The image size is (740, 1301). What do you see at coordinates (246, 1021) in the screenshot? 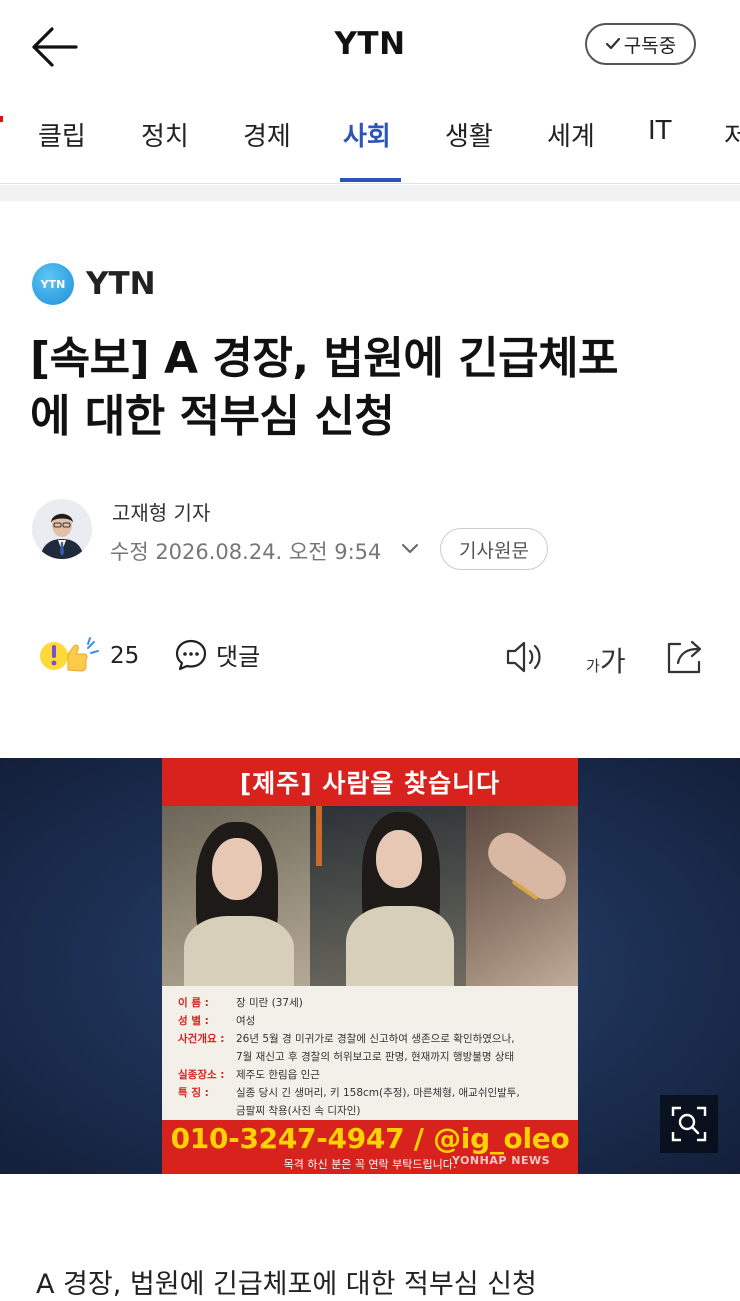
I see `info-value: 여성` at bounding box center [246, 1021].